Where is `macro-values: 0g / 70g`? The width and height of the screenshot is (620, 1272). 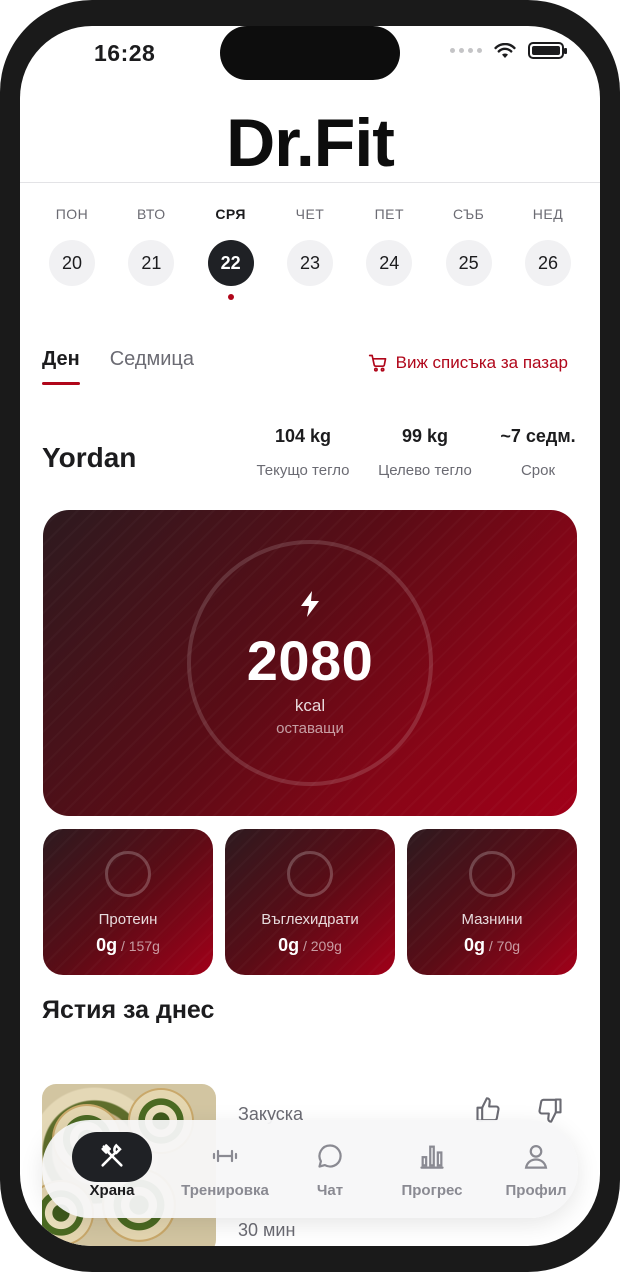 macro-values: 0g / 70g is located at coordinates (492, 945).